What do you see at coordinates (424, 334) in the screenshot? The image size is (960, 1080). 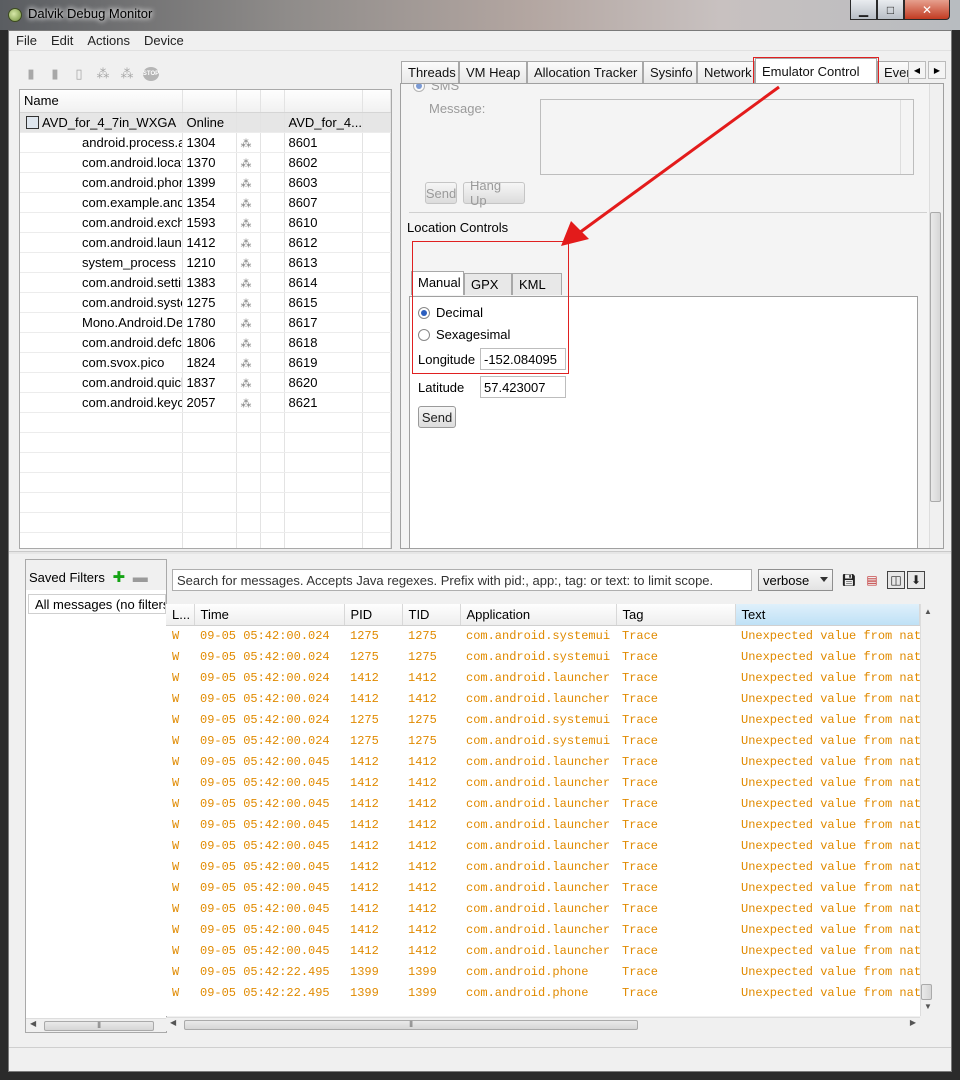 I see `sexagesimal-radio` at bounding box center [424, 334].